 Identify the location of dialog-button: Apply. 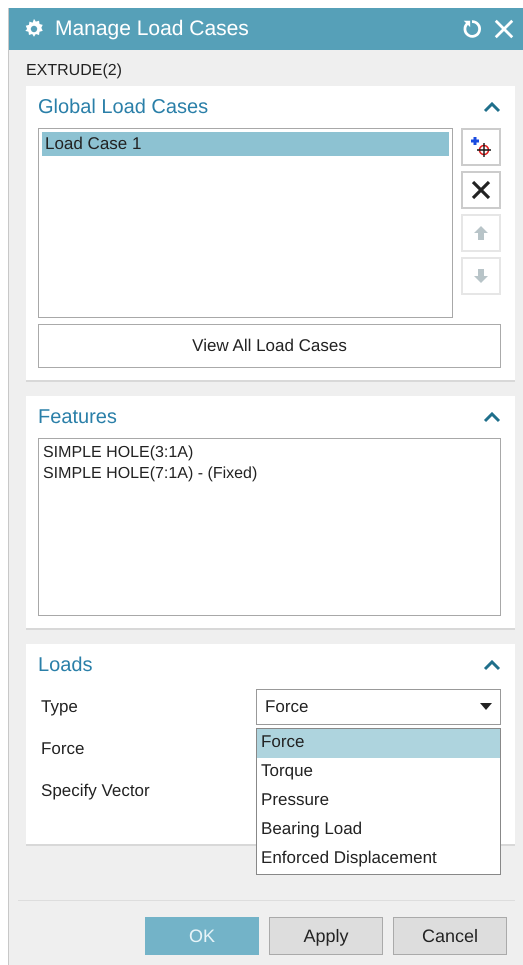
(326, 936).